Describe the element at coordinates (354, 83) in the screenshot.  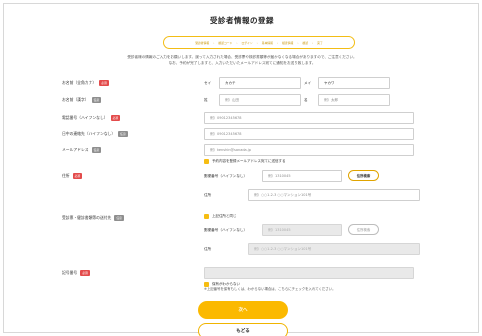
I see `mei-kana-input: ヤカワ` at that location.